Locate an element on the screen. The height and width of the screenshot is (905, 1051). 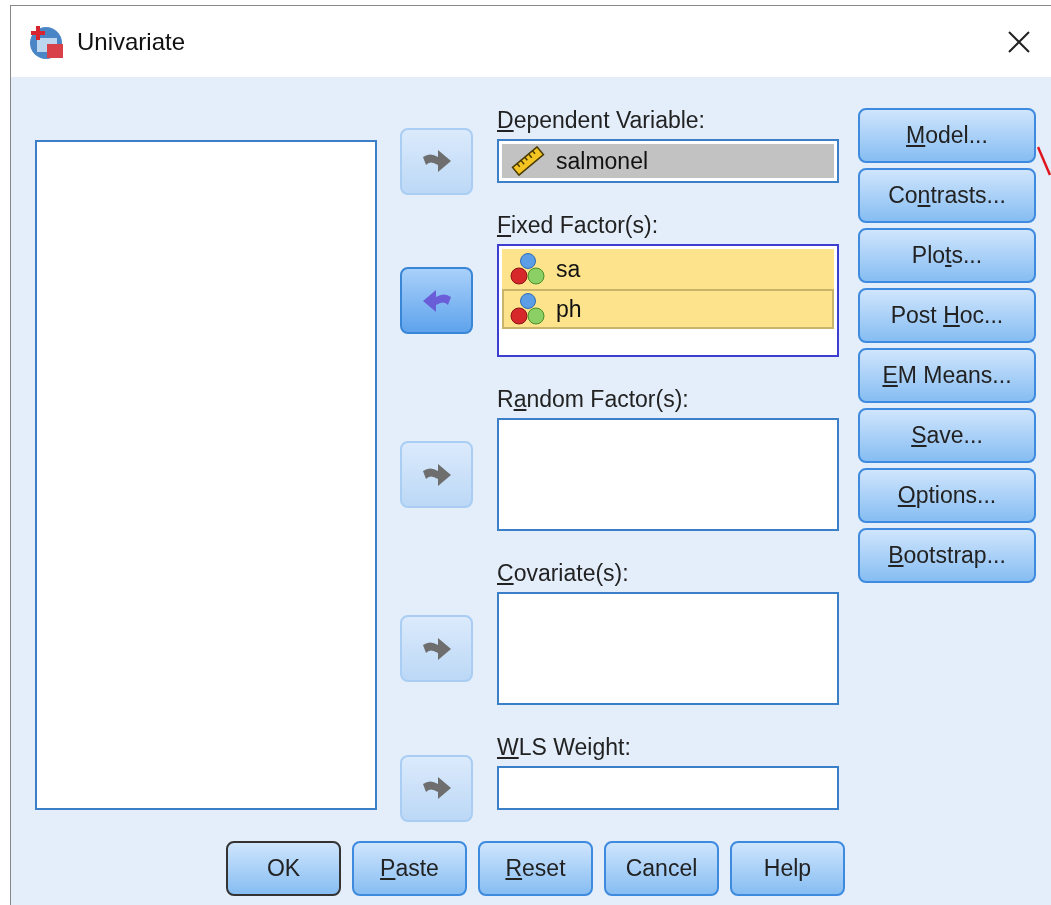
dialog-button: Cancel is located at coordinates (661, 868).